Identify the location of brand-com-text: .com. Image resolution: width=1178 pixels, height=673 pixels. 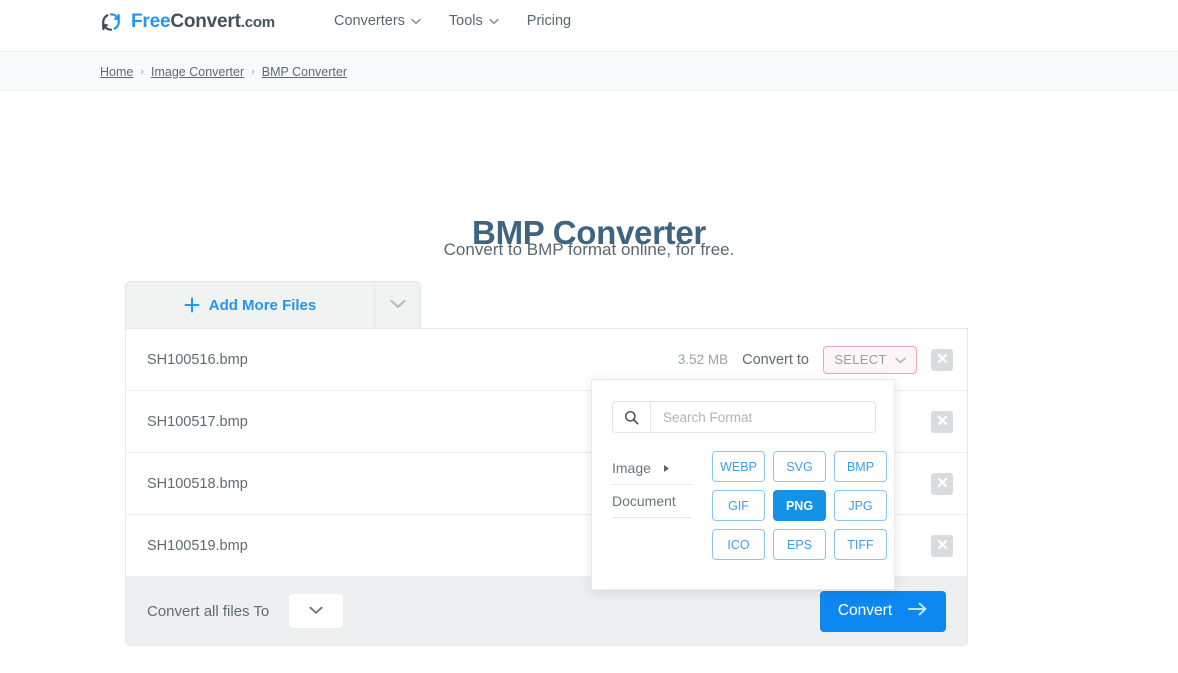
(257, 22).